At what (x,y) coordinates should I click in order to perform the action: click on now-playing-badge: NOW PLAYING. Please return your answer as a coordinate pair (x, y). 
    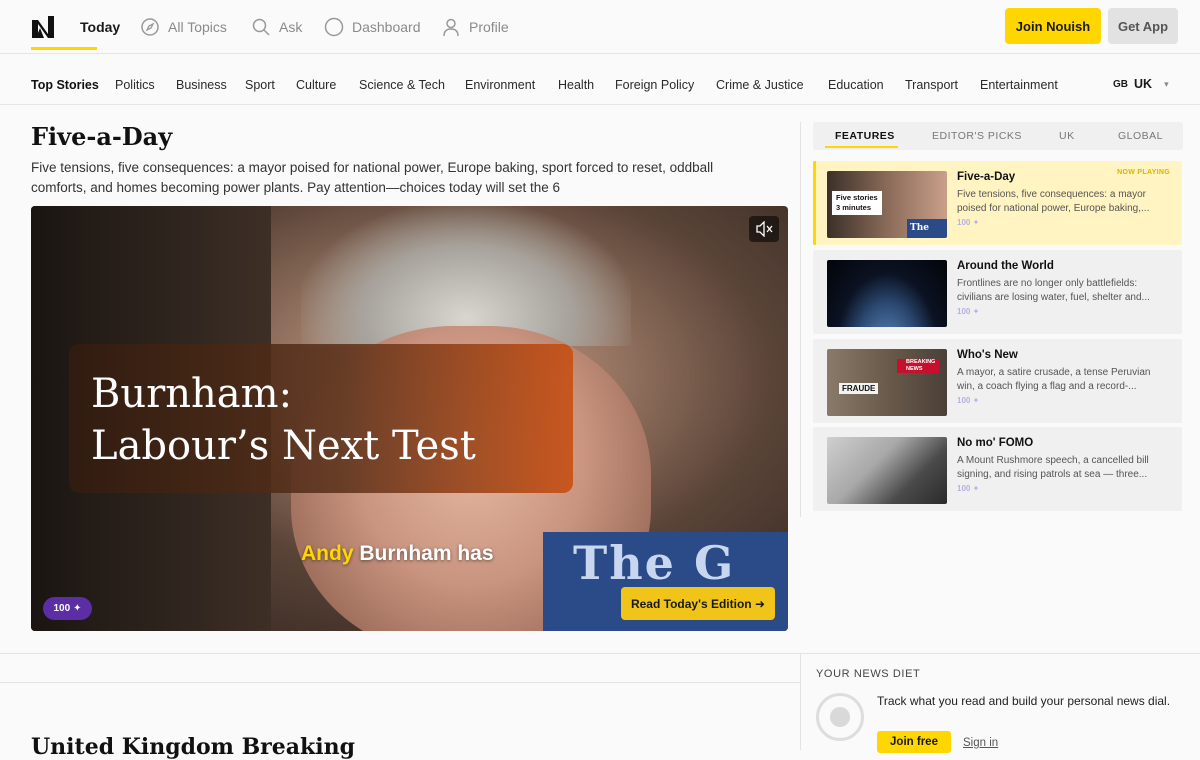
    Looking at the image, I should click on (1143, 172).